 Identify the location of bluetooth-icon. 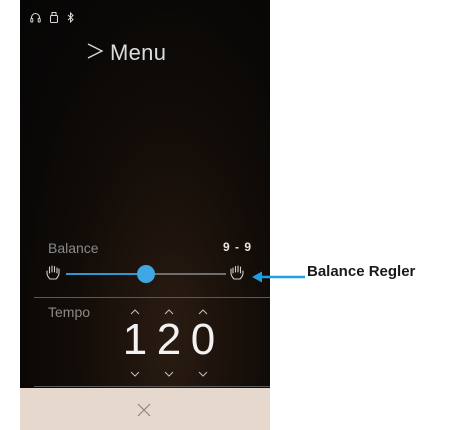
(70, 18).